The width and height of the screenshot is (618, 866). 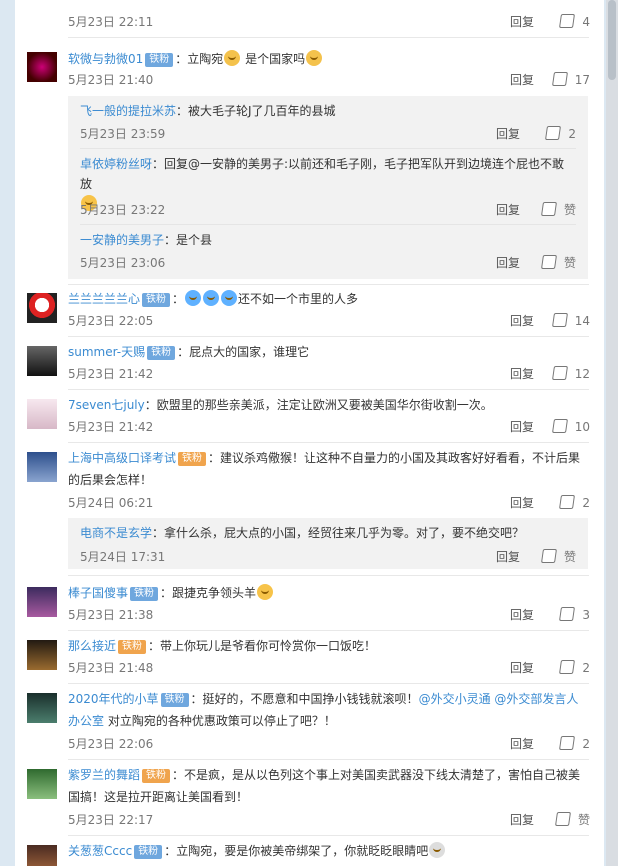 I want to click on reply-text: ：是个县, so click(x=188, y=240).